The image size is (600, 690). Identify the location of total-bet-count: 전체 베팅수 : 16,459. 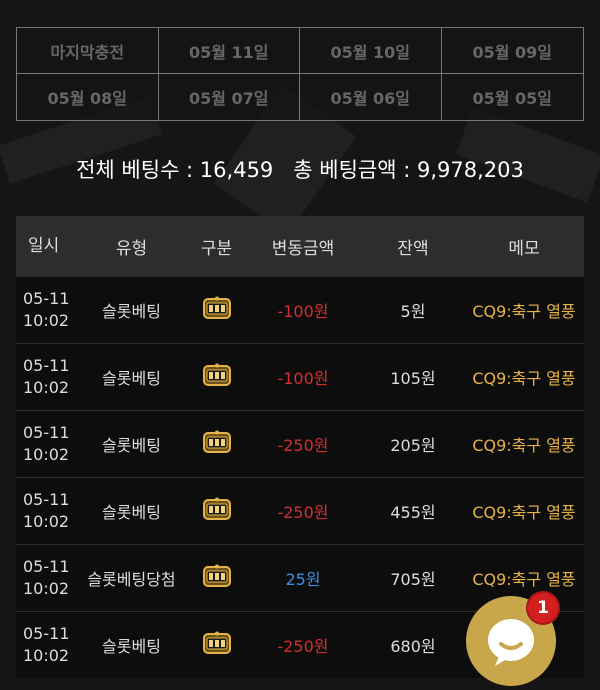
(175, 170).